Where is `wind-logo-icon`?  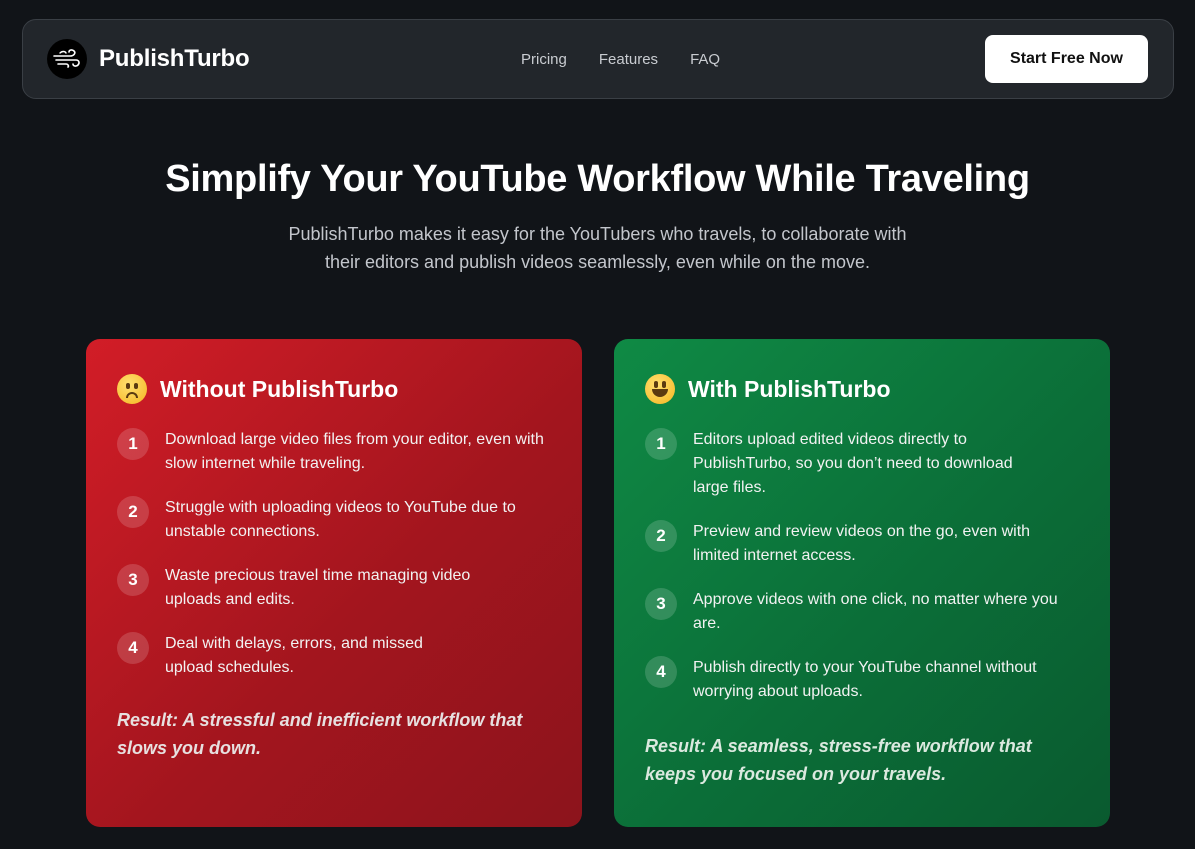 wind-logo-icon is located at coordinates (67, 59).